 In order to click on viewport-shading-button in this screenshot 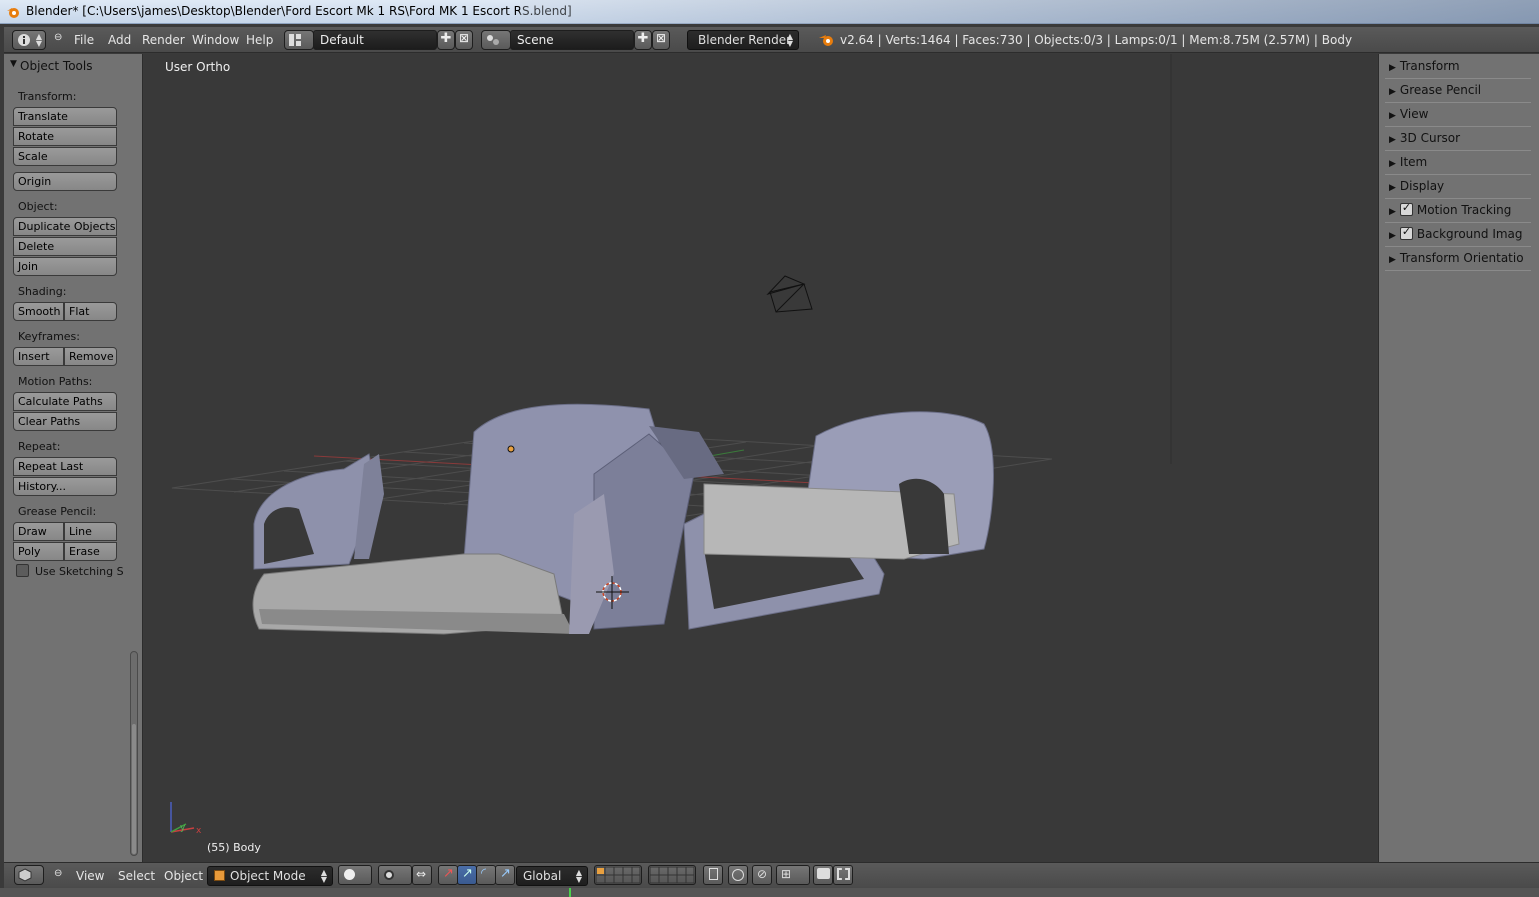, I will do `click(355, 875)`.